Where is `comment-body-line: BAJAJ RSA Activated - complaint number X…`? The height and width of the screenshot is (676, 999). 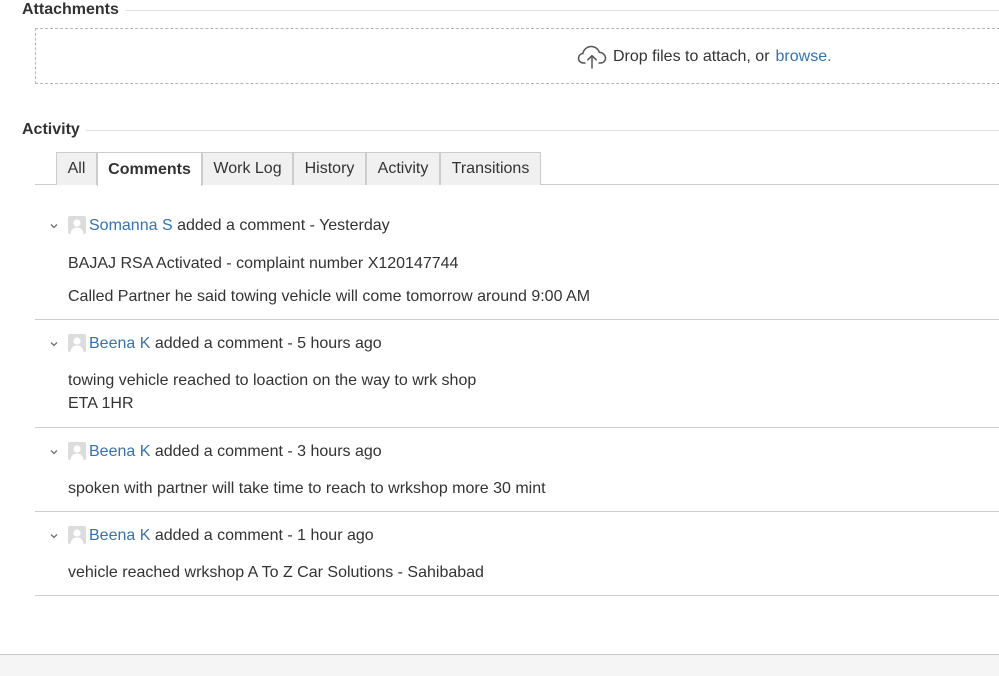
comment-body-line: BAJAJ RSA Activated - complaint number X… is located at coordinates (263, 263).